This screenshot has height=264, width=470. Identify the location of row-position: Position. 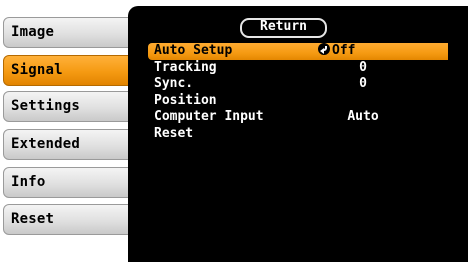
(298, 101).